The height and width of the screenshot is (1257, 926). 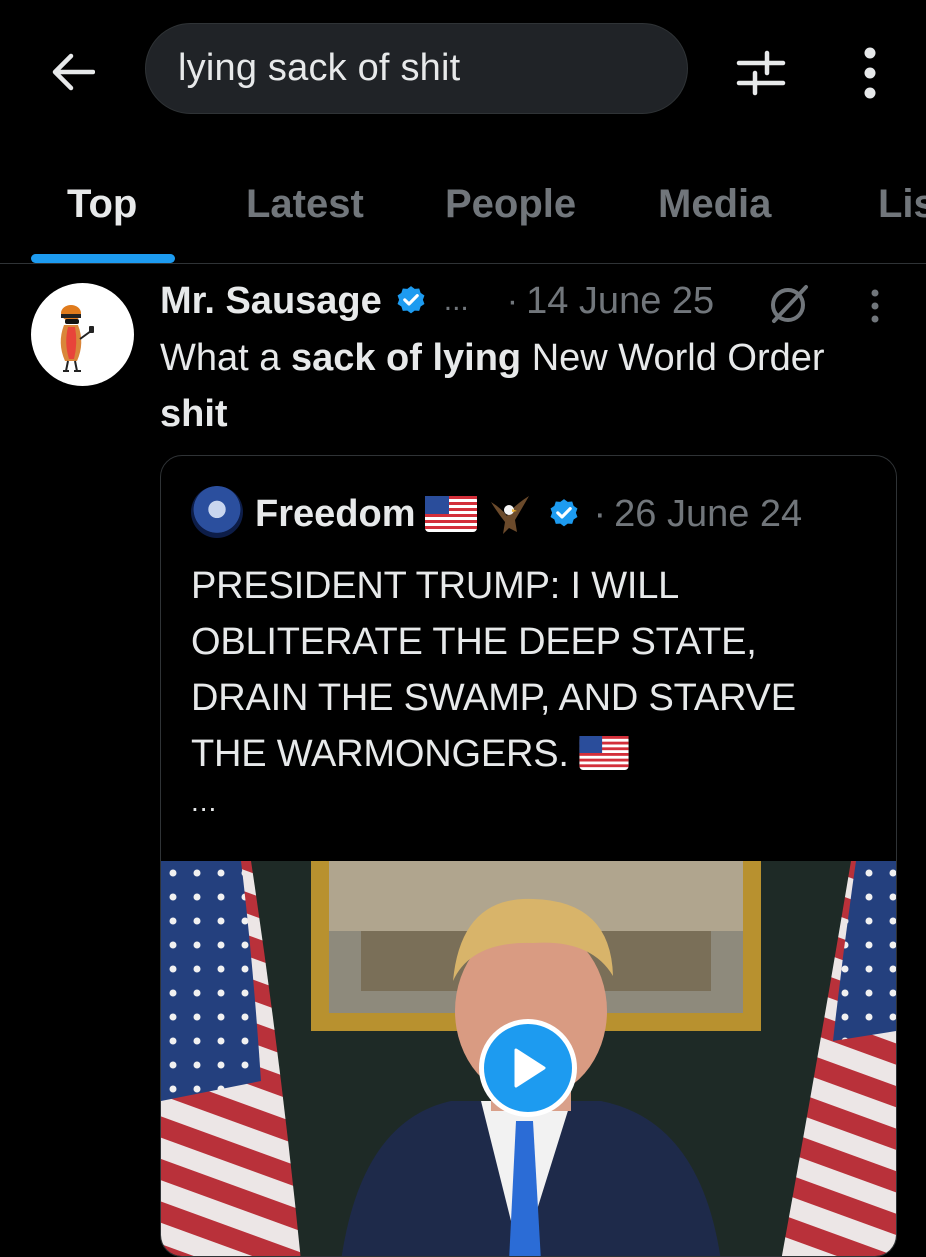 I want to click on active-tab-indicator, so click(x=103, y=258).